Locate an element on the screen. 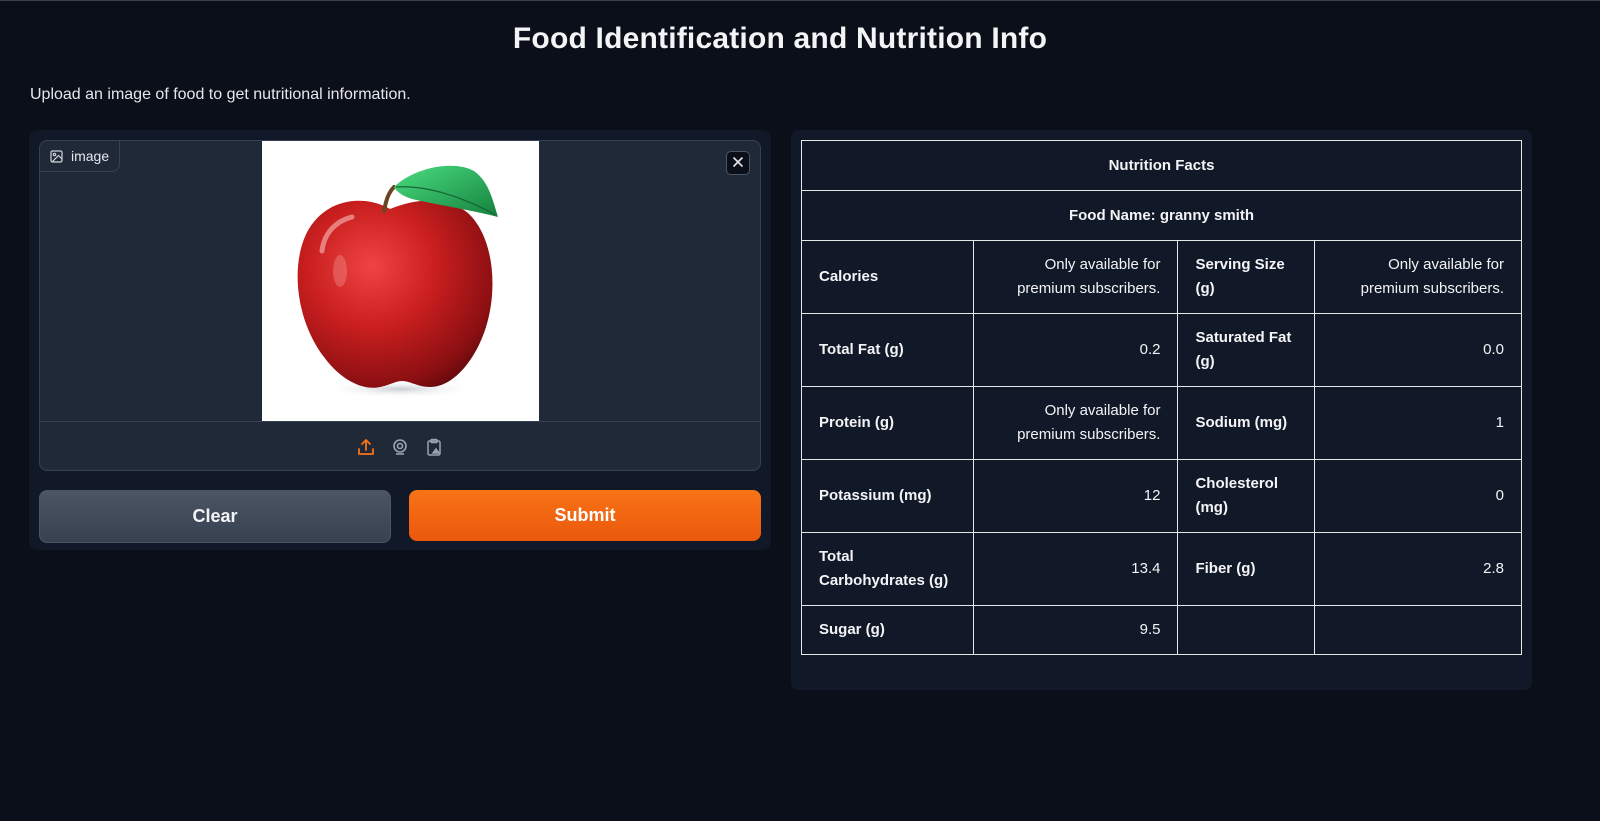 This screenshot has height=821, width=1600. nutrient-label: Sodium (mg) is located at coordinates (1246, 423).